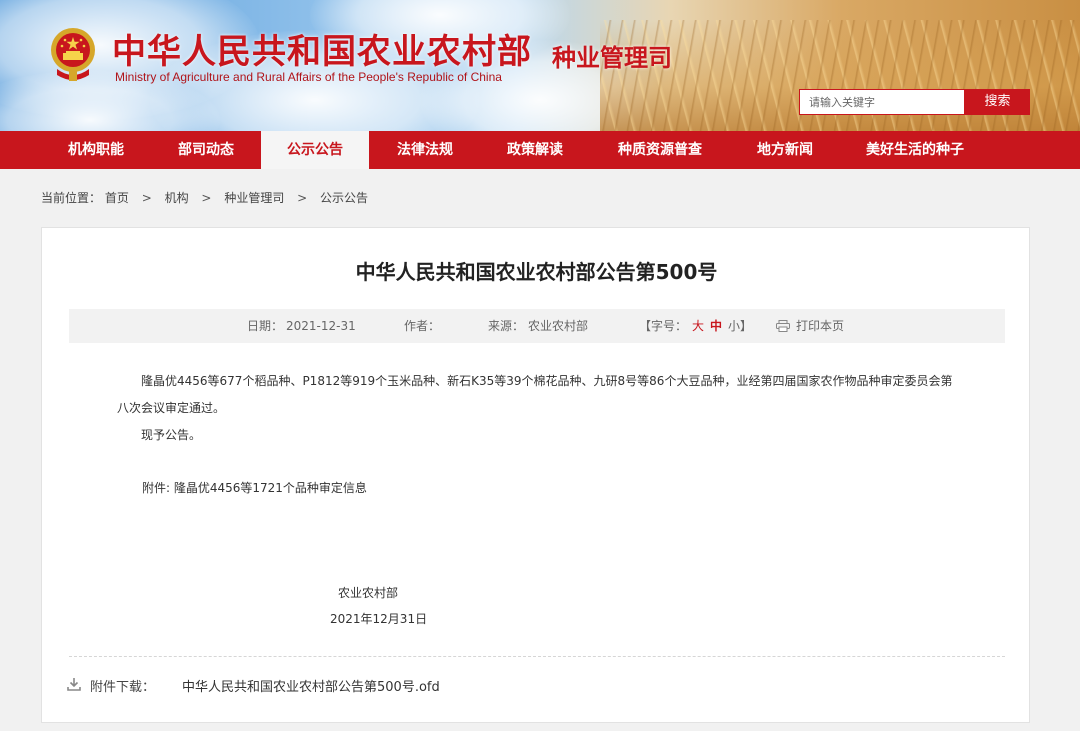 The height and width of the screenshot is (731, 1080). I want to click on breadcrumb: 当前位置： 首页 > 机构 > 种业管理司 > 公示公告, so click(204, 197).